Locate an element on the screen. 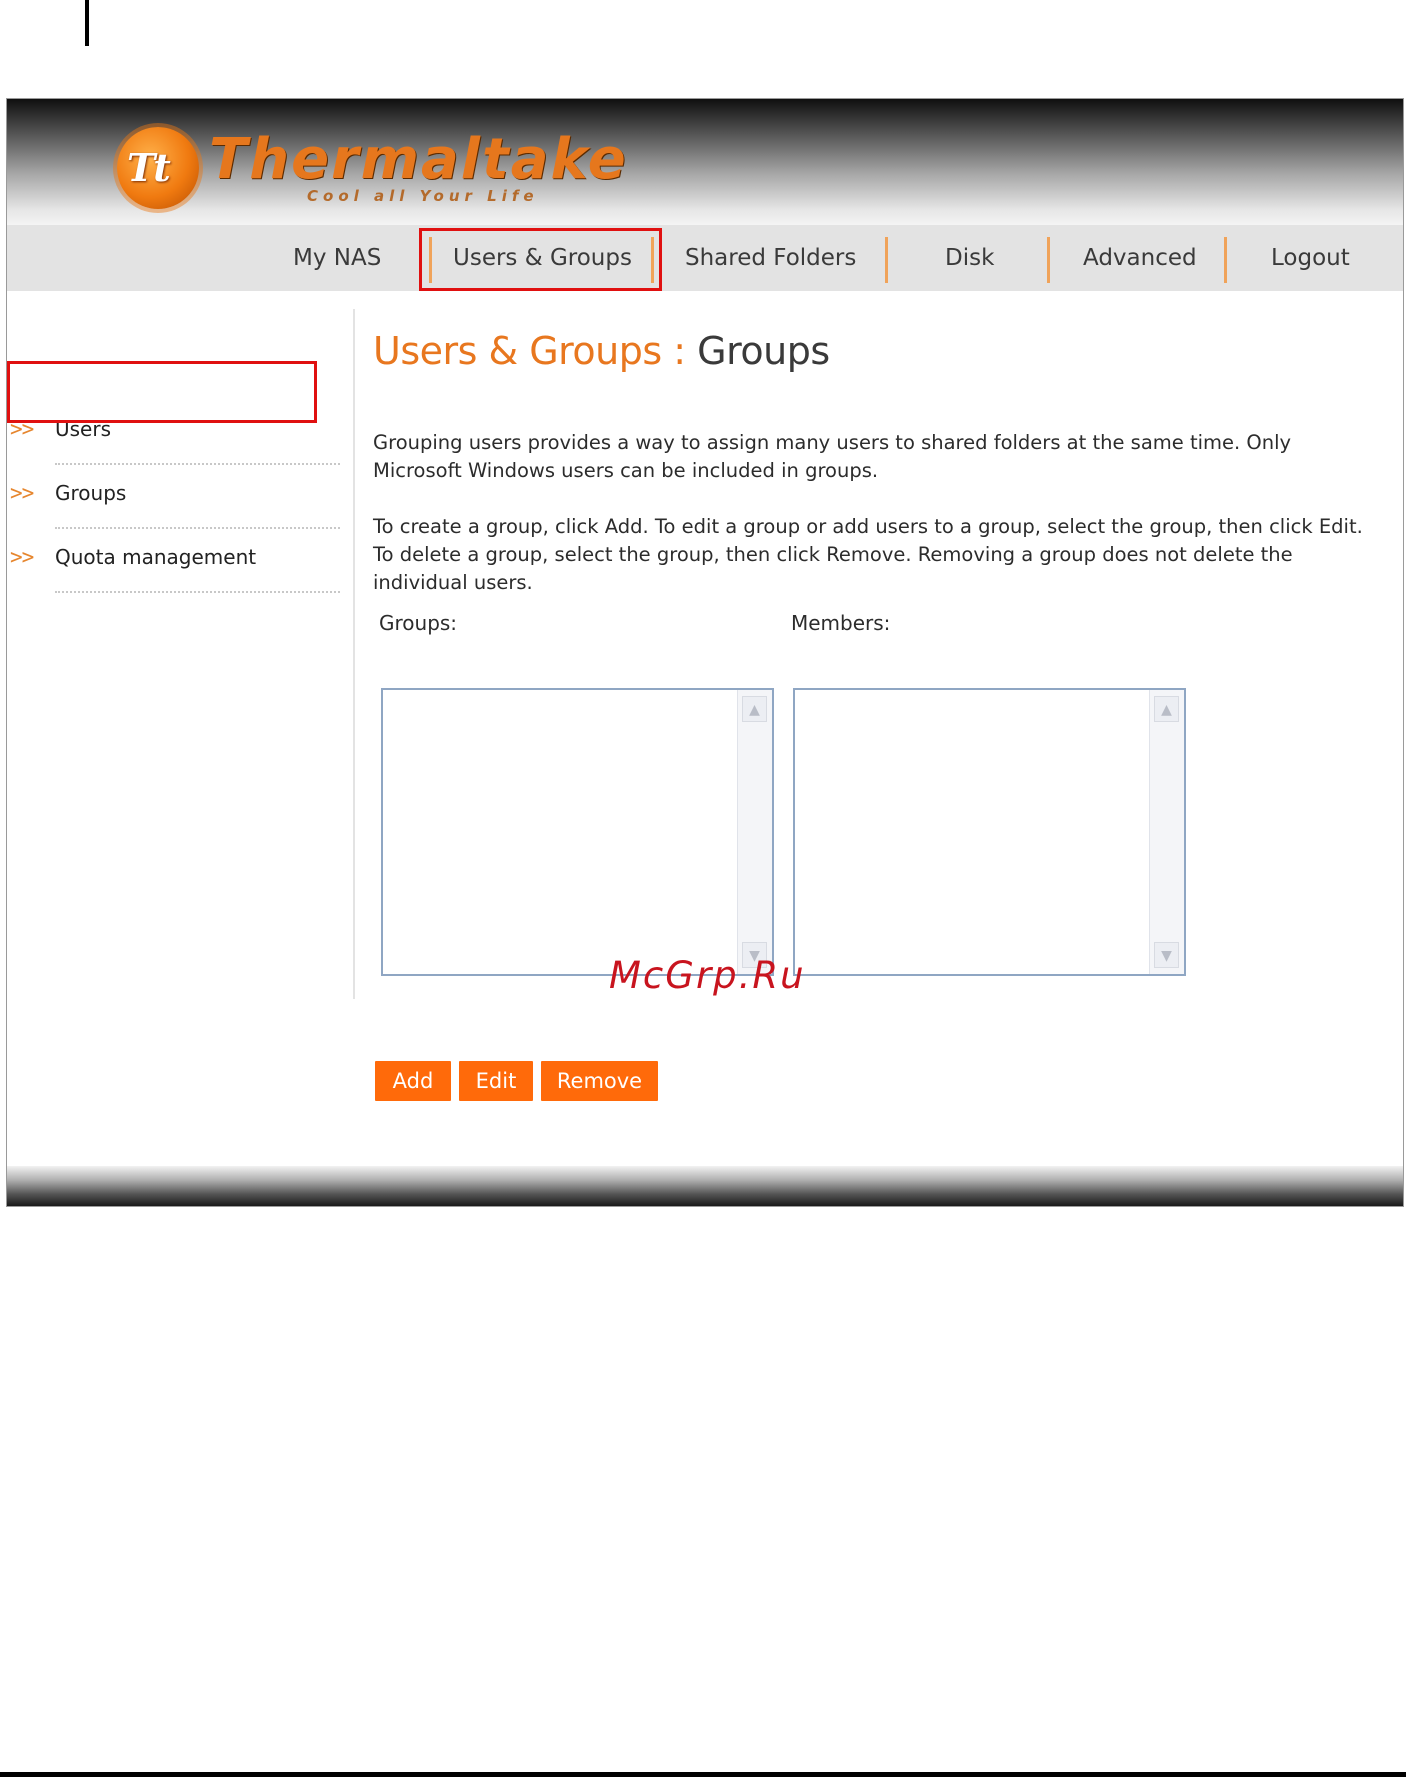 This screenshot has height=1777, width=1406. sidebar-item-groups: >> Groups is located at coordinates (177, 493).